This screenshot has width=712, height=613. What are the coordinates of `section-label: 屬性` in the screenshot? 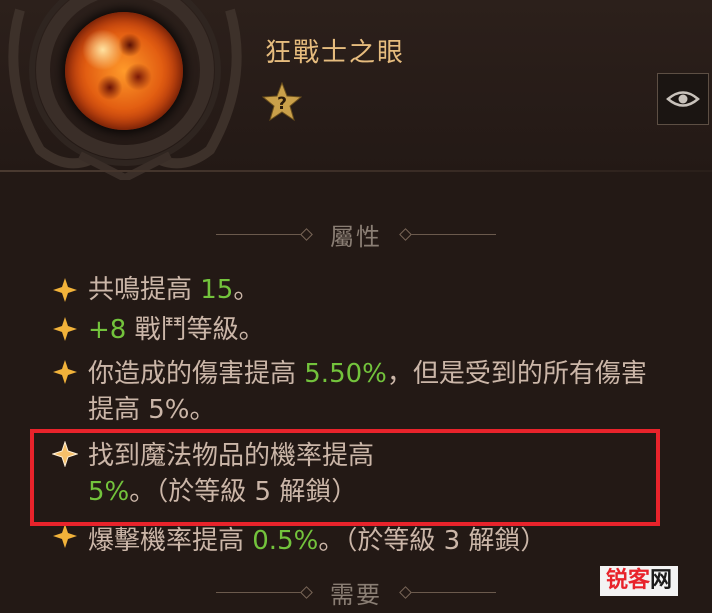 It's located at (356, 236).